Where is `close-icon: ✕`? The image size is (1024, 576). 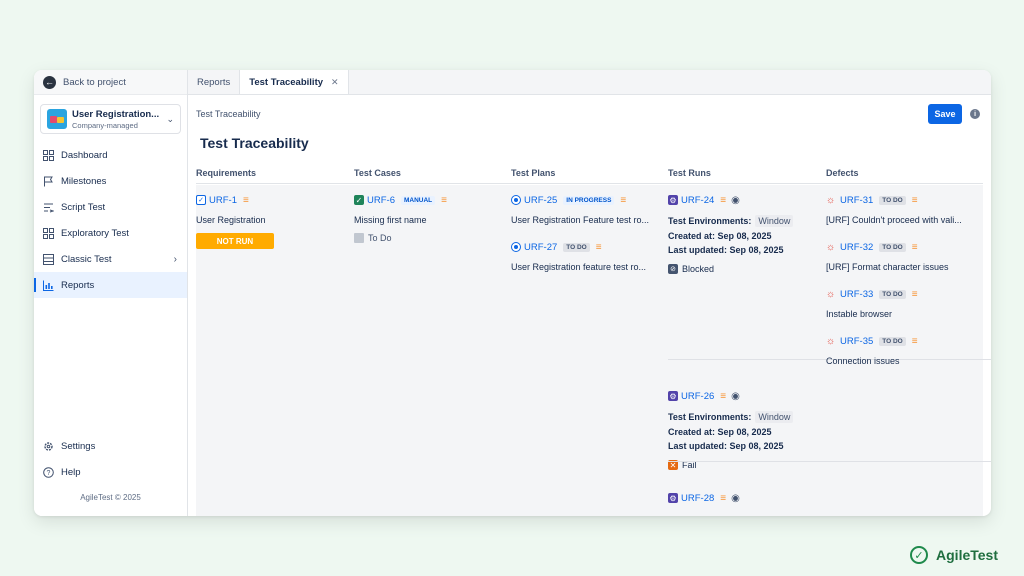
close-icon: ✕ is located at coordinates (335, 82).